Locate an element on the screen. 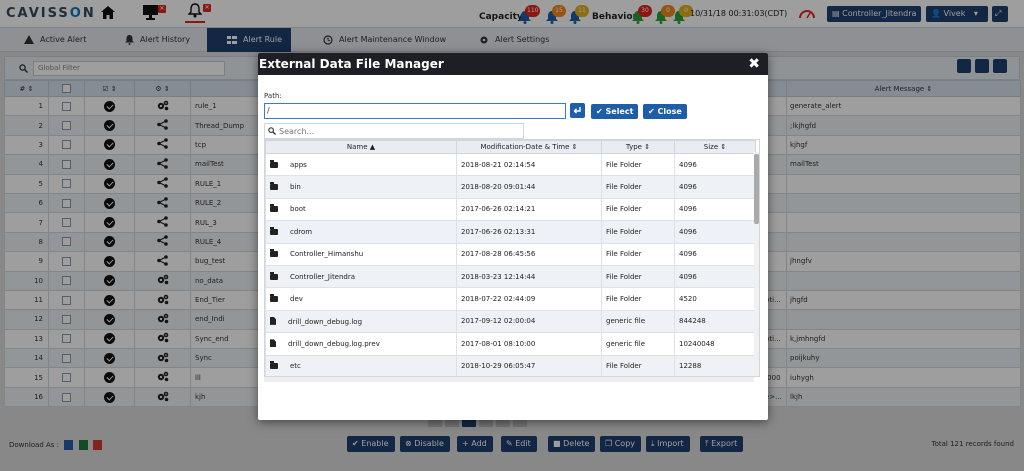 This screenshot has height=471, width=1024. search-icon is located at coordinates (272, 131).